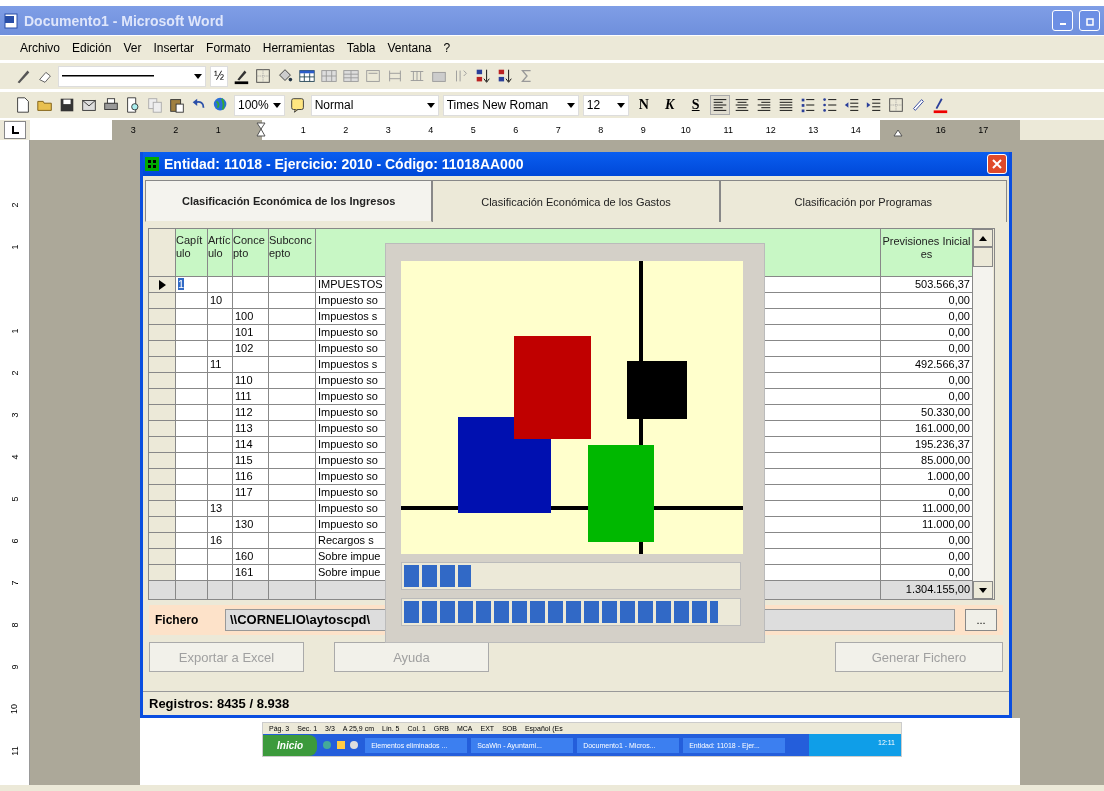  Describe the element at coordinates (219, 76) in the screenshot. I see `line-weight-dropdown: ½` at that location.